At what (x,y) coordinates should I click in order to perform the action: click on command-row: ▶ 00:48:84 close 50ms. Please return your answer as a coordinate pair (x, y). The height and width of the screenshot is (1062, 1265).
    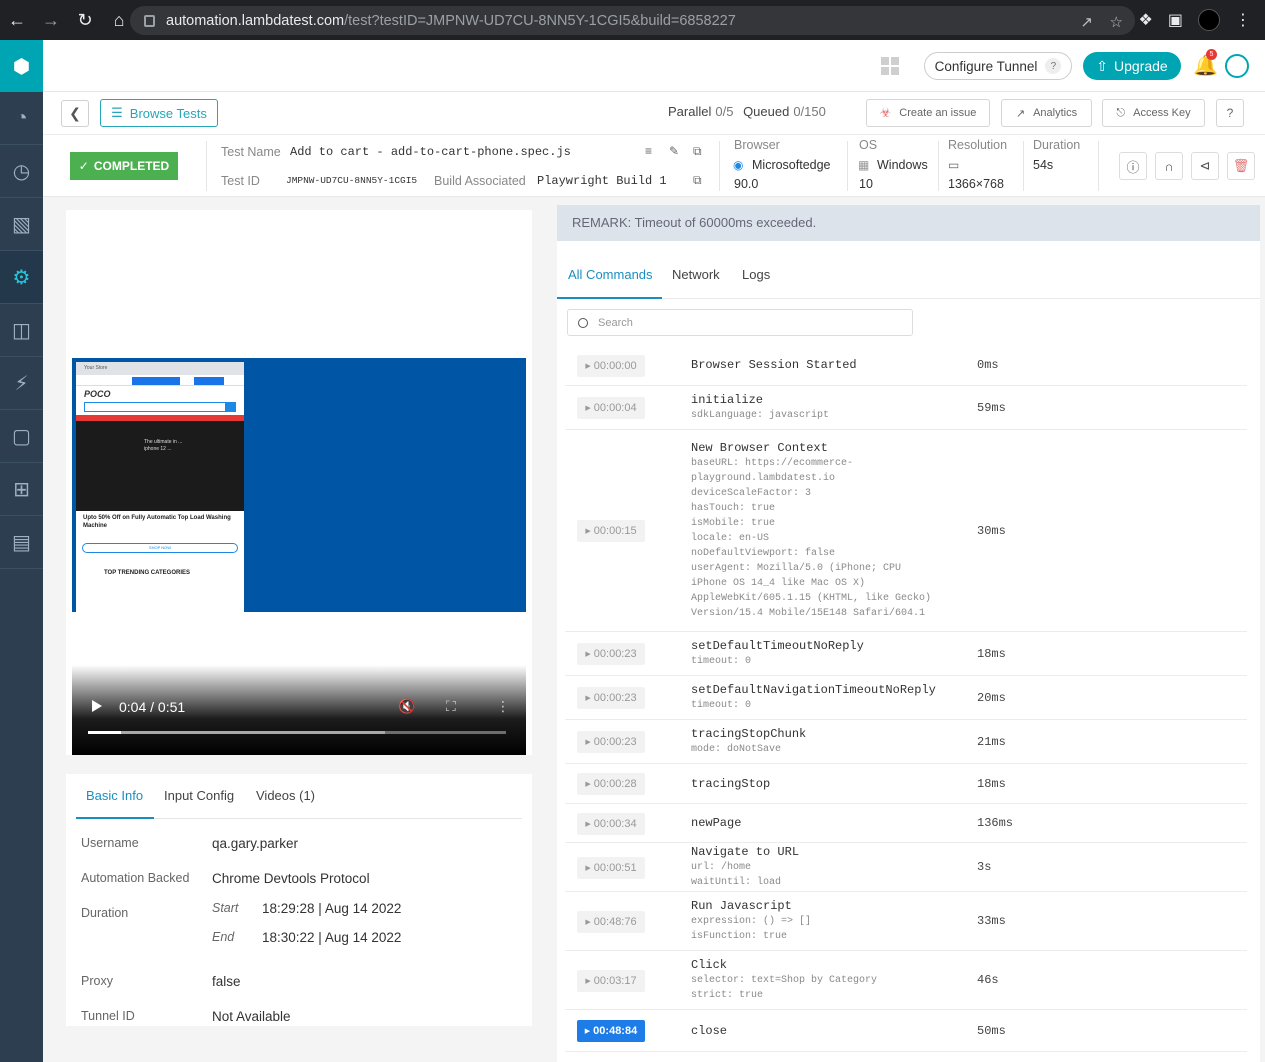
    Looking at the image, I should click on (906, 1031).